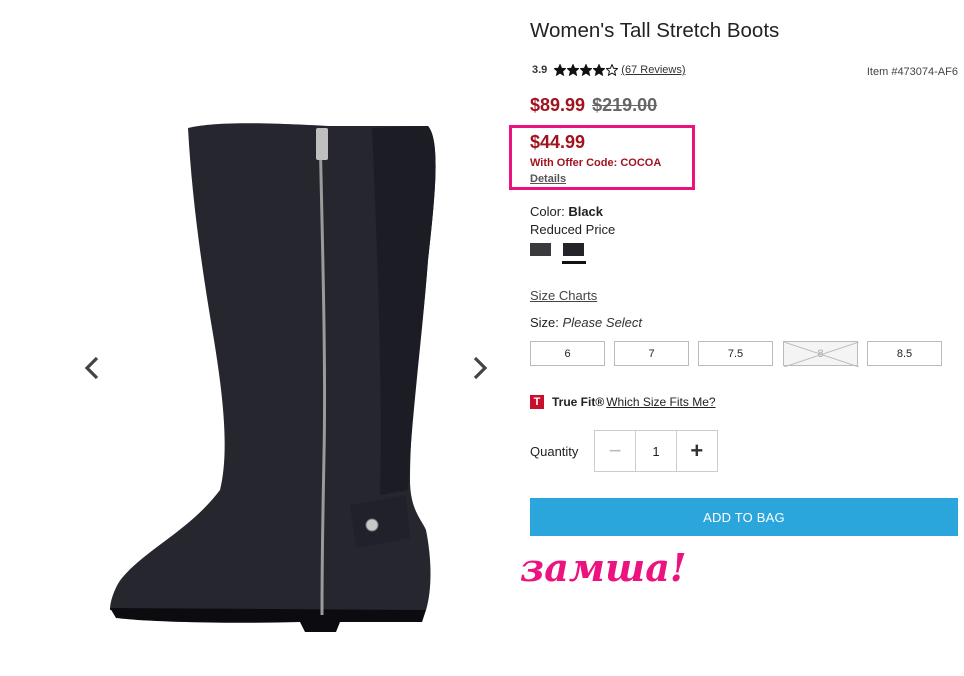 This screenshot has width=964, height=676. Describe the element at coordinates (548, 179) in the screenshot. I see `offer-details-link: Details` at that location.